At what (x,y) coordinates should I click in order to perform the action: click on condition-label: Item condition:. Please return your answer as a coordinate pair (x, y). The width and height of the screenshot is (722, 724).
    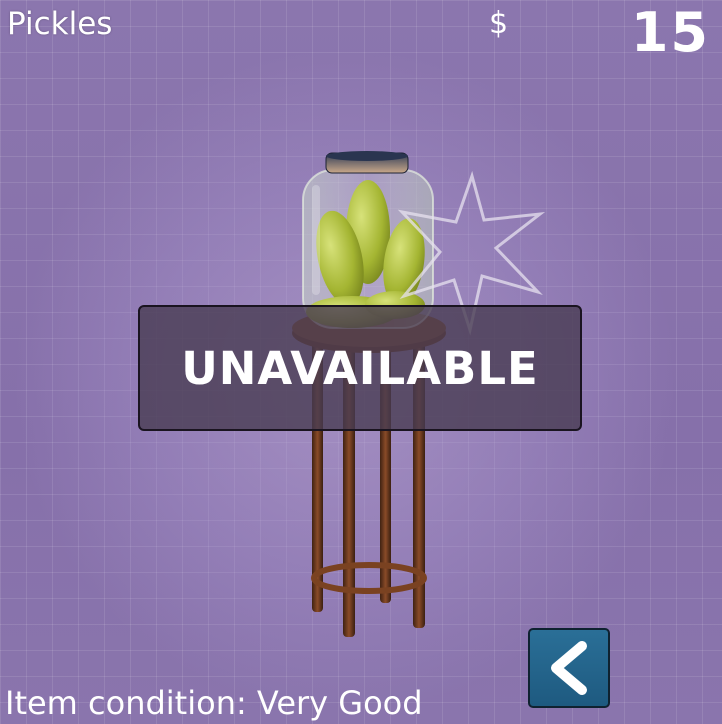
    Looking at the image, I should click on (126, 703).